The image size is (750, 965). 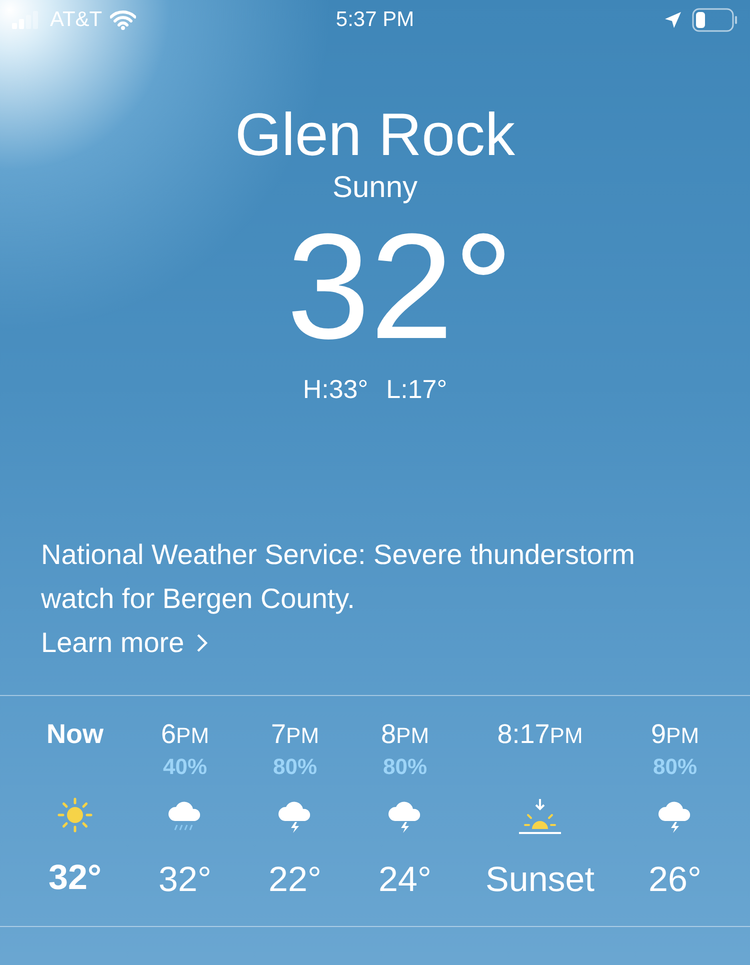 I want to click on high-temperature: H:33°, so click(x=335, y=389).